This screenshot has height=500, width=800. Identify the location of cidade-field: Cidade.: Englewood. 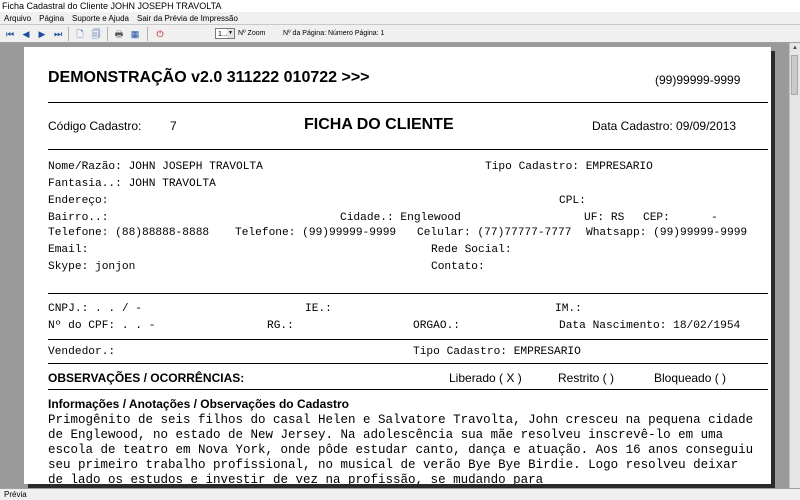
(400, 218).